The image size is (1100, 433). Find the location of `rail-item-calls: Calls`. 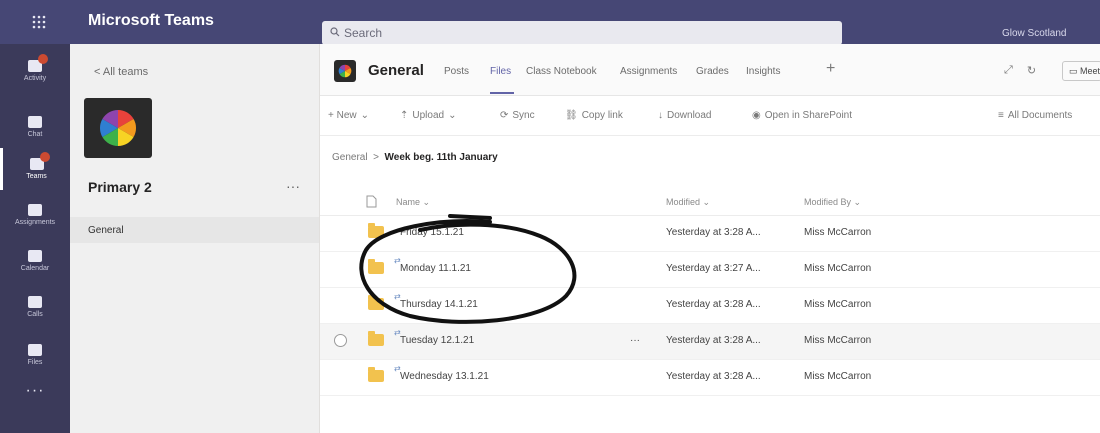

rail-item-calls: Calls is located at coordinates (35, 307).